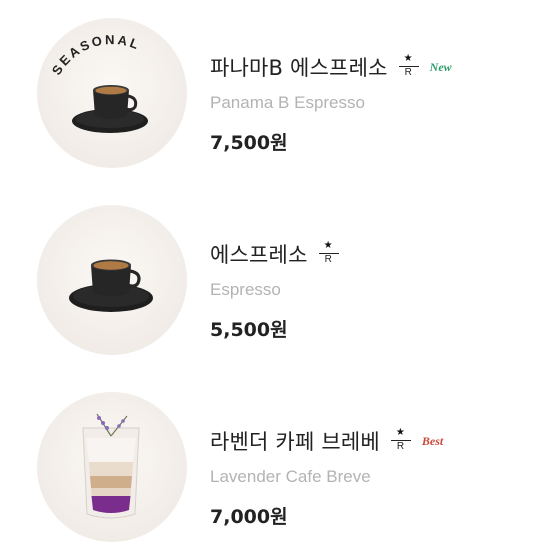  Describe the element at coordinates (440, 66) in the screenshot. I see `new-badge: New` at that location.